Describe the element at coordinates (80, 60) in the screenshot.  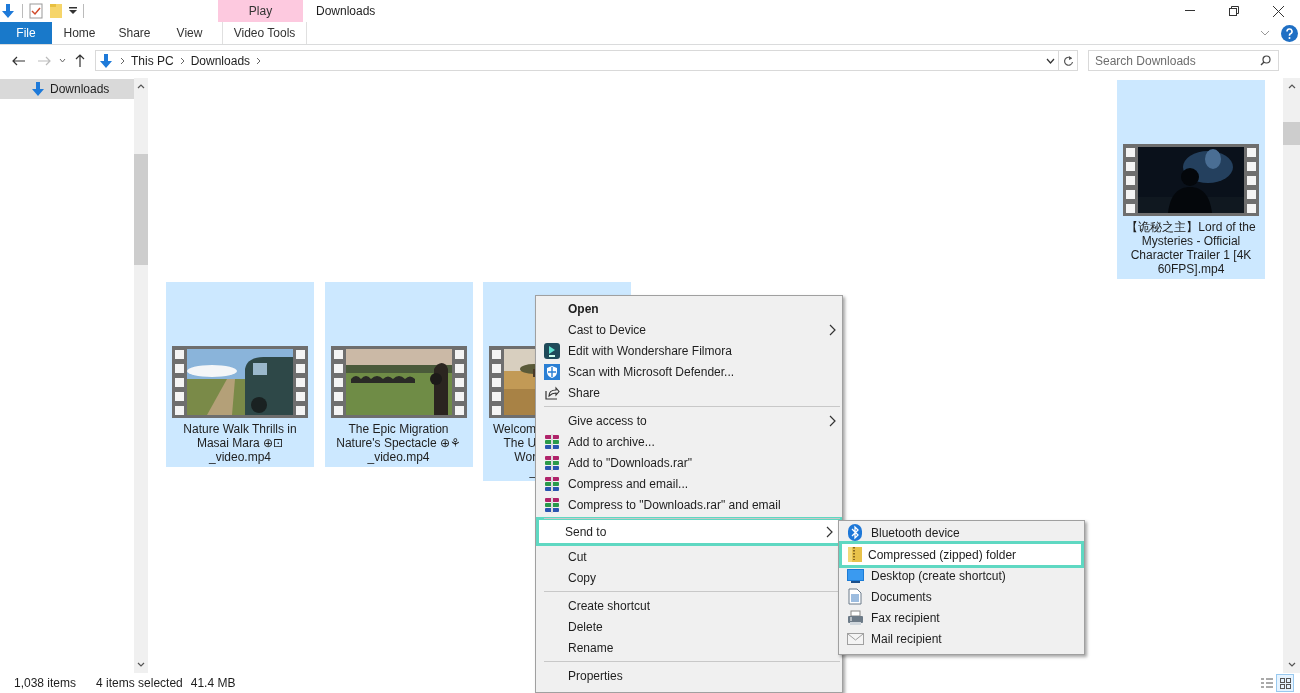
I see `up-arrow-icon` at that location.